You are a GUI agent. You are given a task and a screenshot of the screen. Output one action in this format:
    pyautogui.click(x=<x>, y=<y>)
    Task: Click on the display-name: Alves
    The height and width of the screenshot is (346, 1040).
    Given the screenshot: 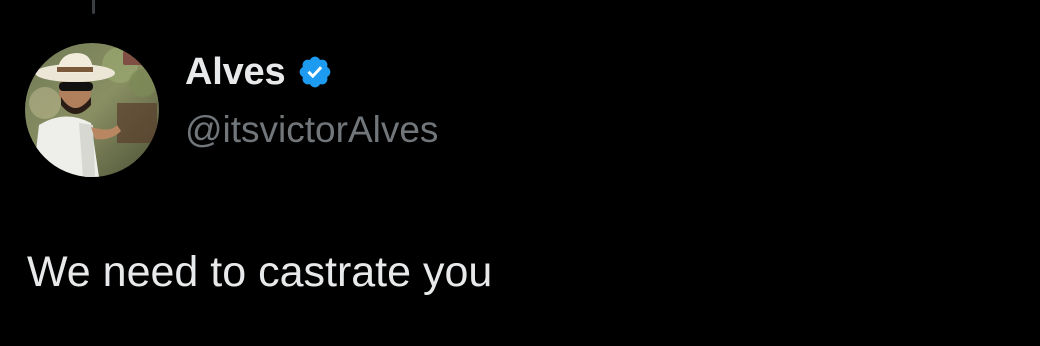 What is the action you would take?
    pyautogui.click(x=235, y=72)
    